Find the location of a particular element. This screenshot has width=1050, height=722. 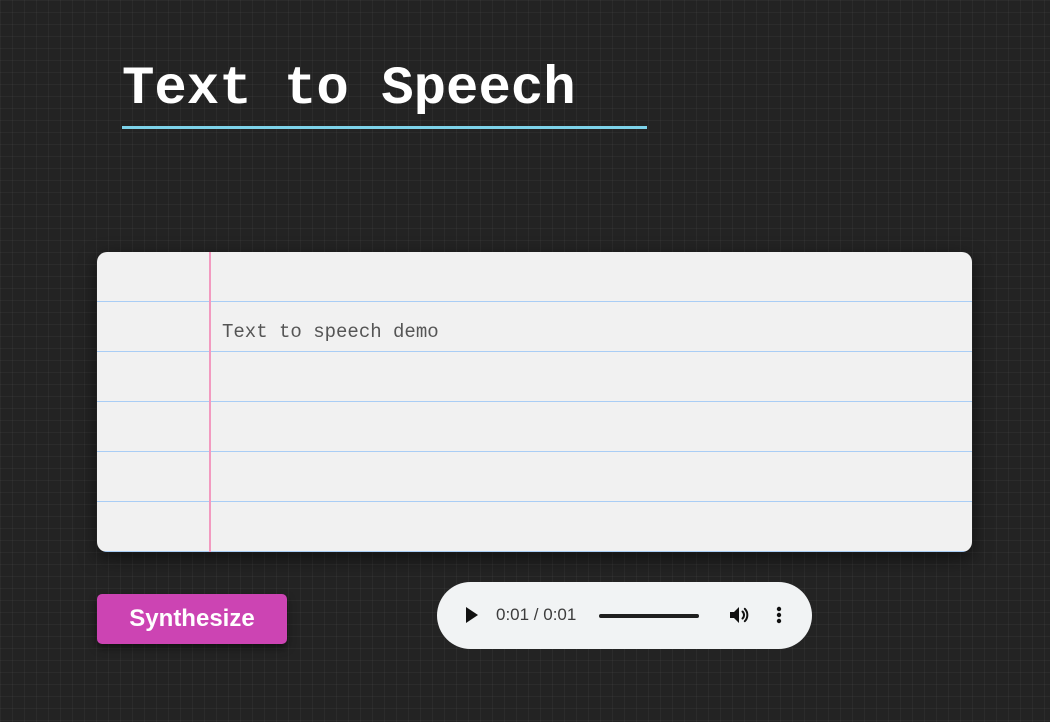

play-icon is located at coordinates (472, 615).